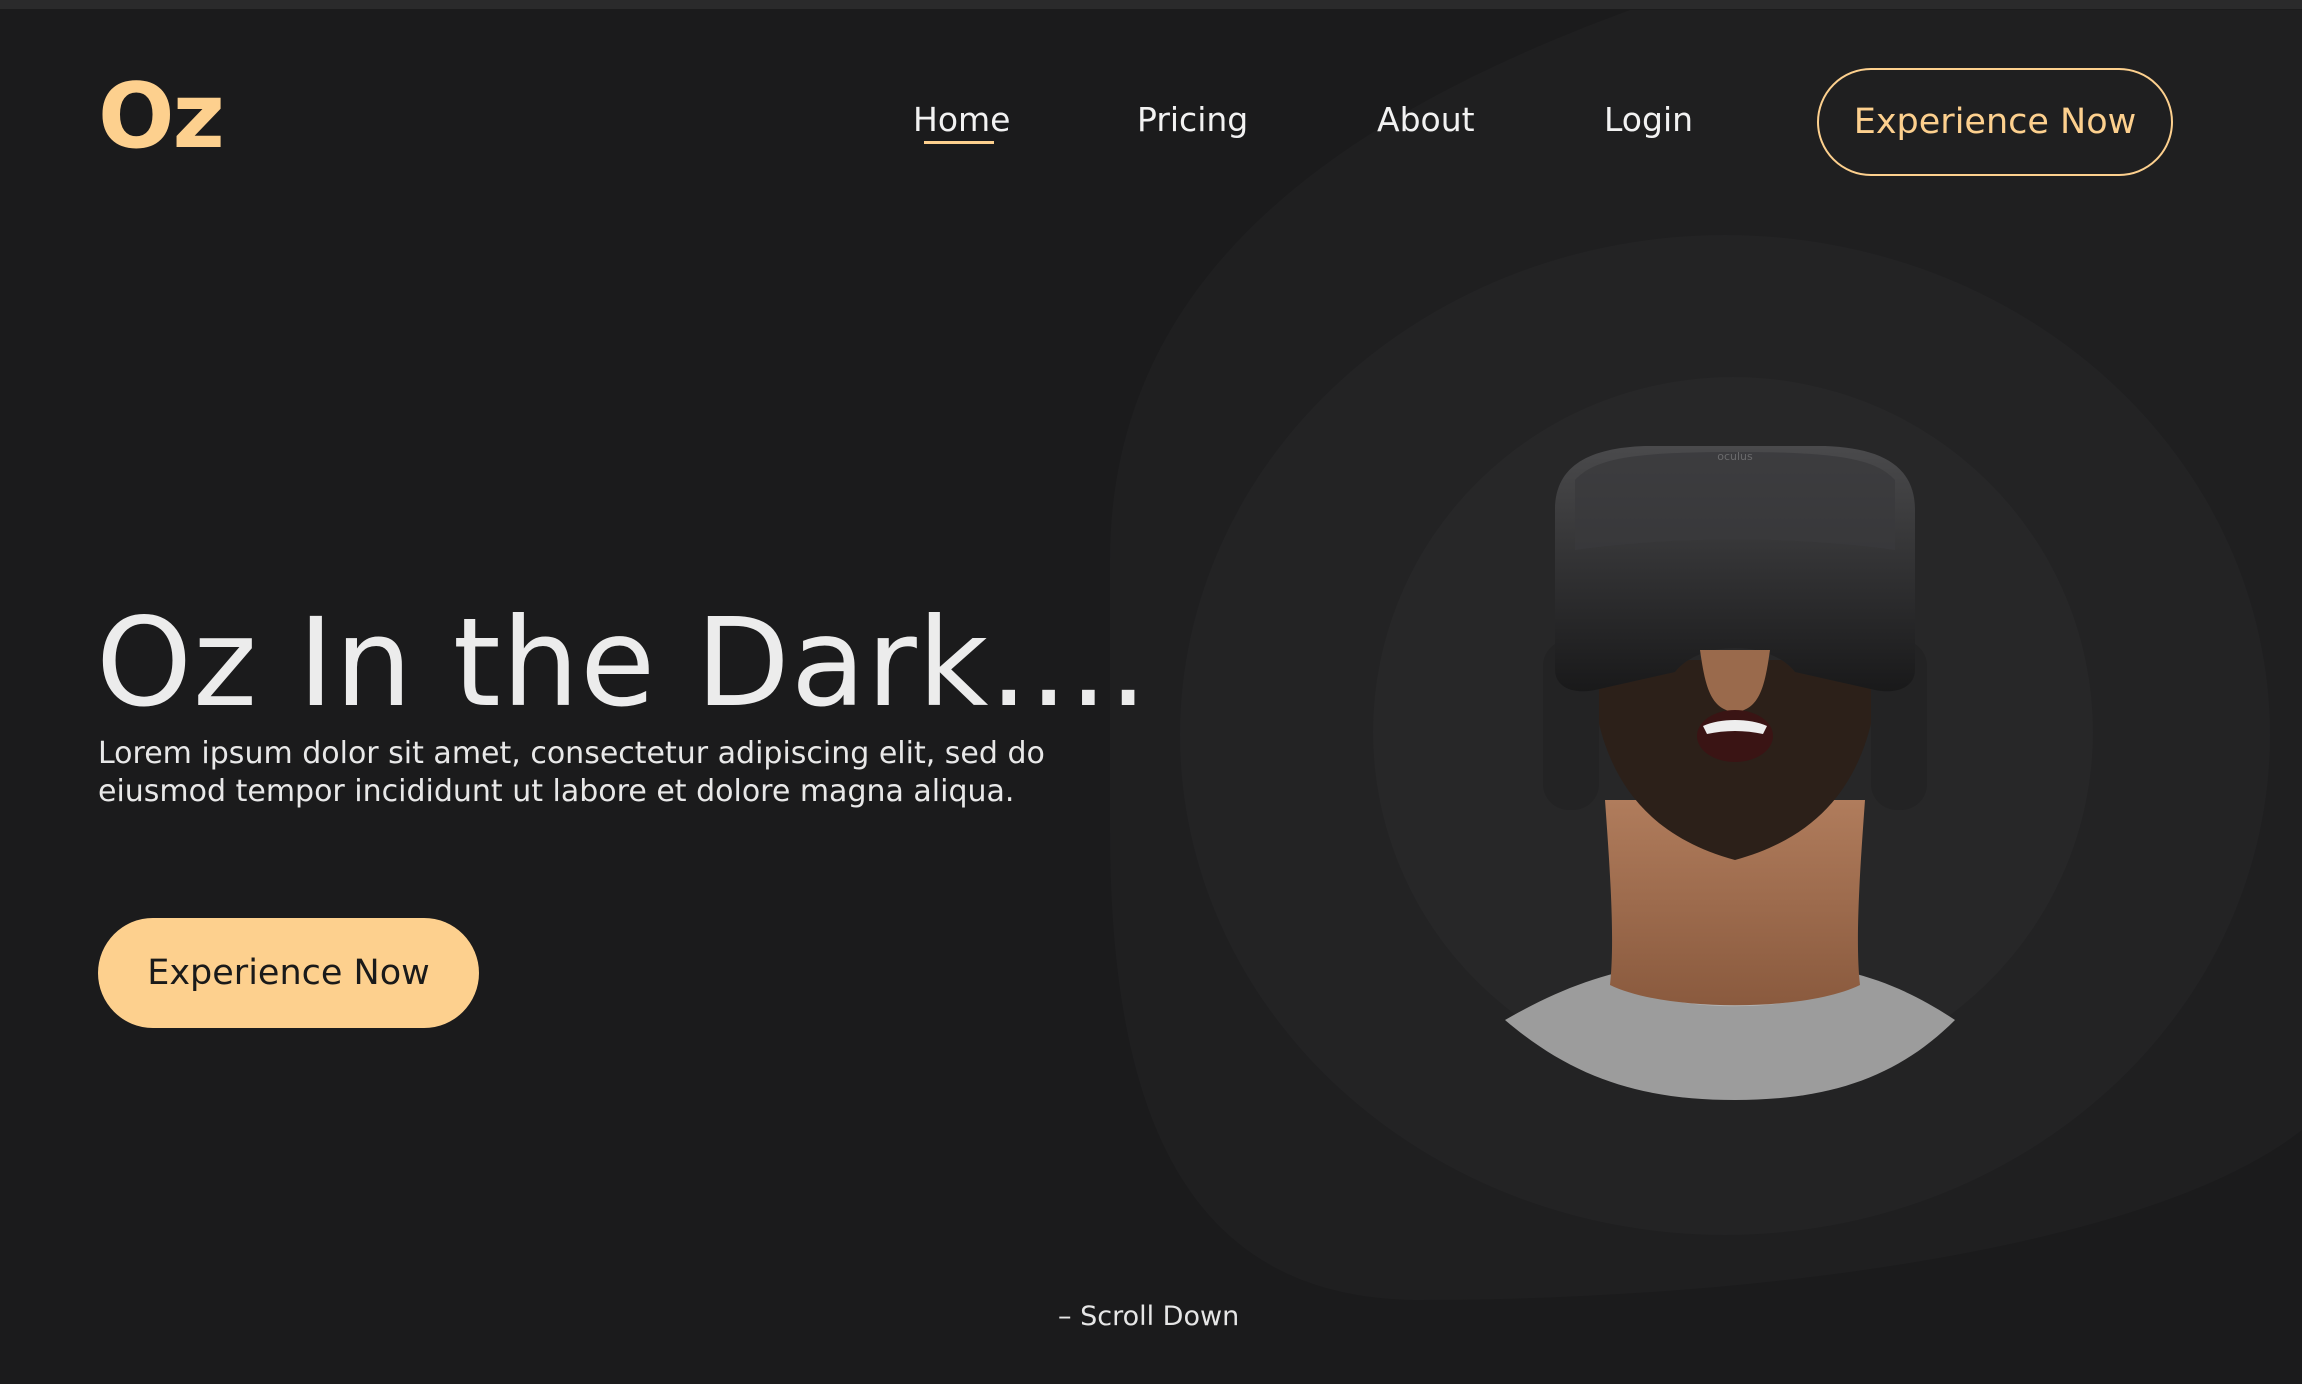 Image resolution: width=2302 pixels, height=1384 pixels. Describe the element at coordinates (288, 973) in the screenshot. I see `hero-experience-now-button: Experience Now` at that location.